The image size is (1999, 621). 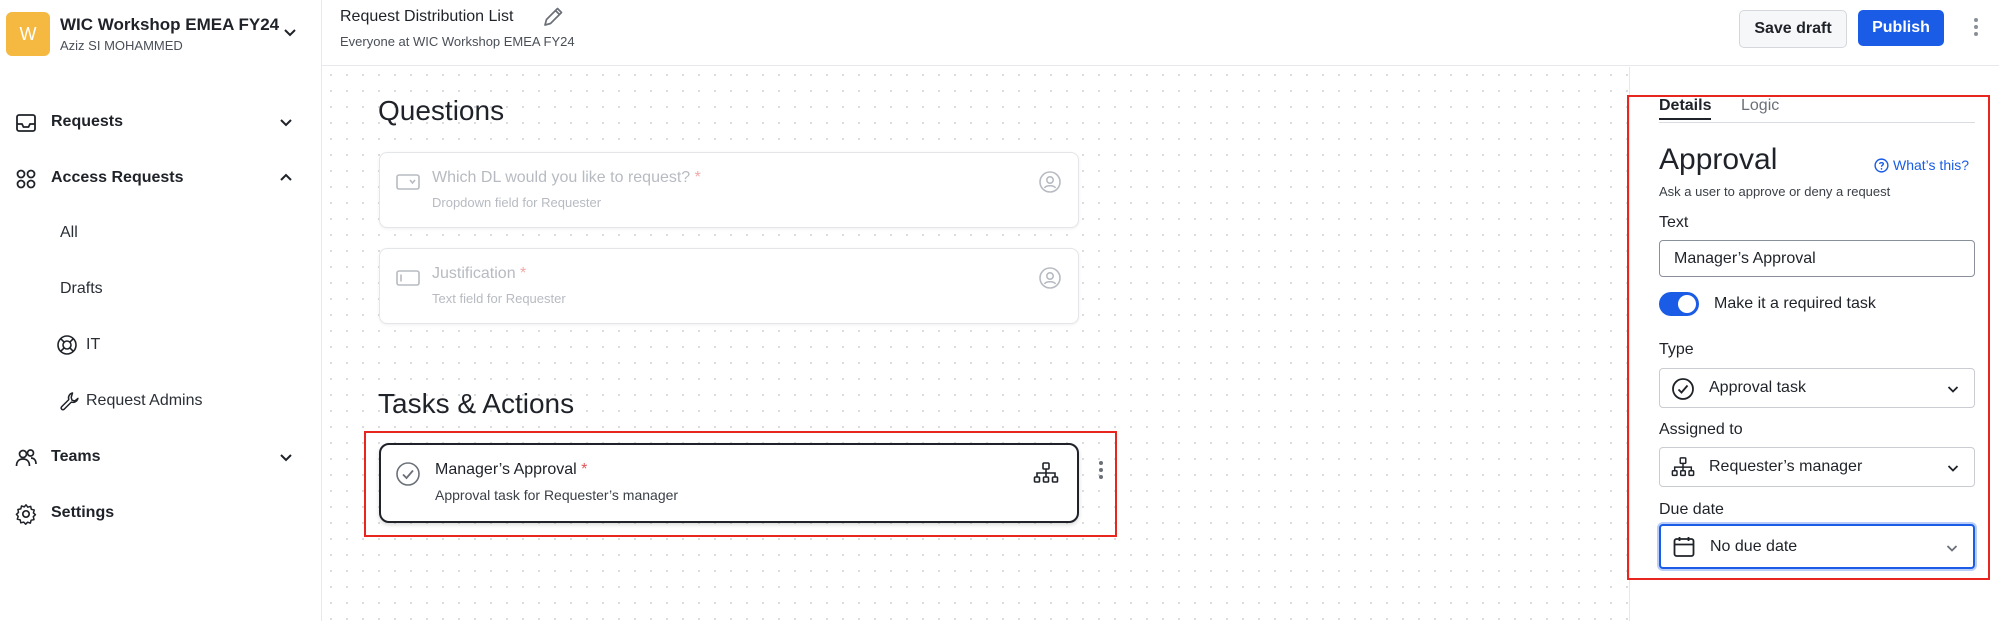 What do you see at coordinates (1676, 349) in the screenshot?
I see `type-label: Type` at bounding box center [1676, 349].